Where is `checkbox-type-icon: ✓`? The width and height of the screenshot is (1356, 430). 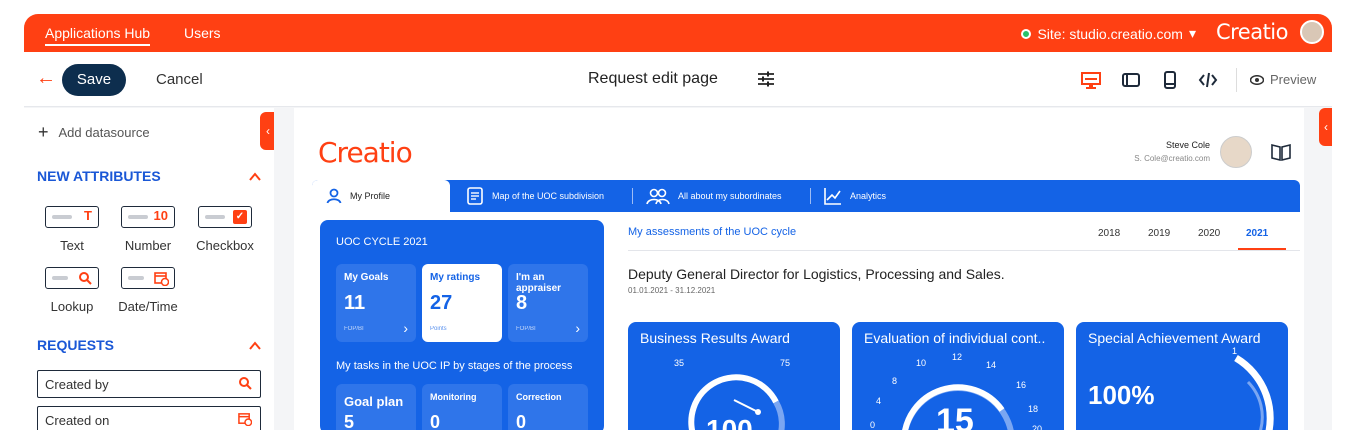 checkbox-type-icon: ✓ is located at coordinates (240, 217).